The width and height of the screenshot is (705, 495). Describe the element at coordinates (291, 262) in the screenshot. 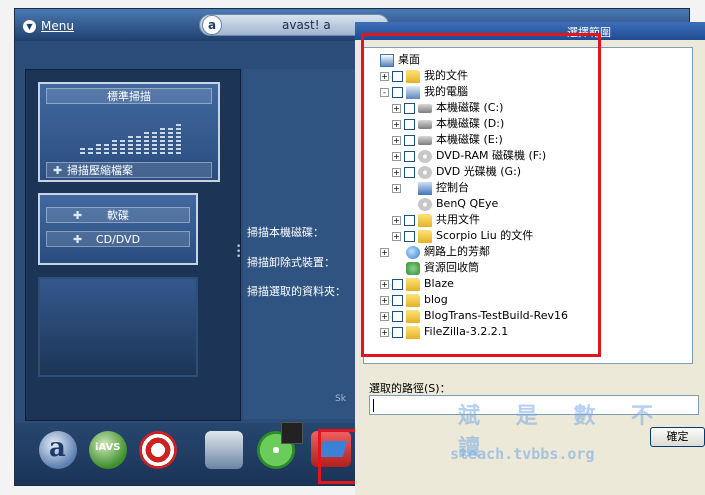

I see `scan-removable-label: 掃描卸除式裝置：` at that location.